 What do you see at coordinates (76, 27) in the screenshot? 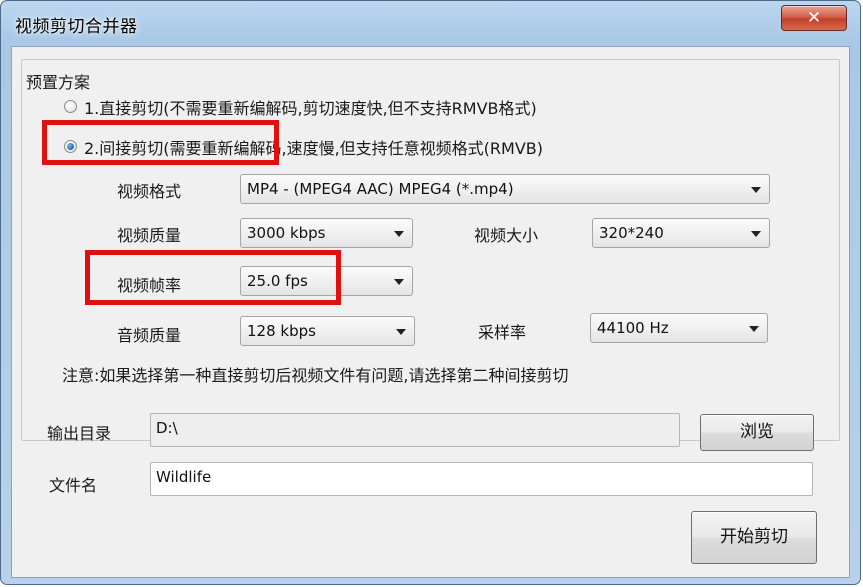
I see `window-title: 视频剪切合并器` at bounding box center [76, 27].